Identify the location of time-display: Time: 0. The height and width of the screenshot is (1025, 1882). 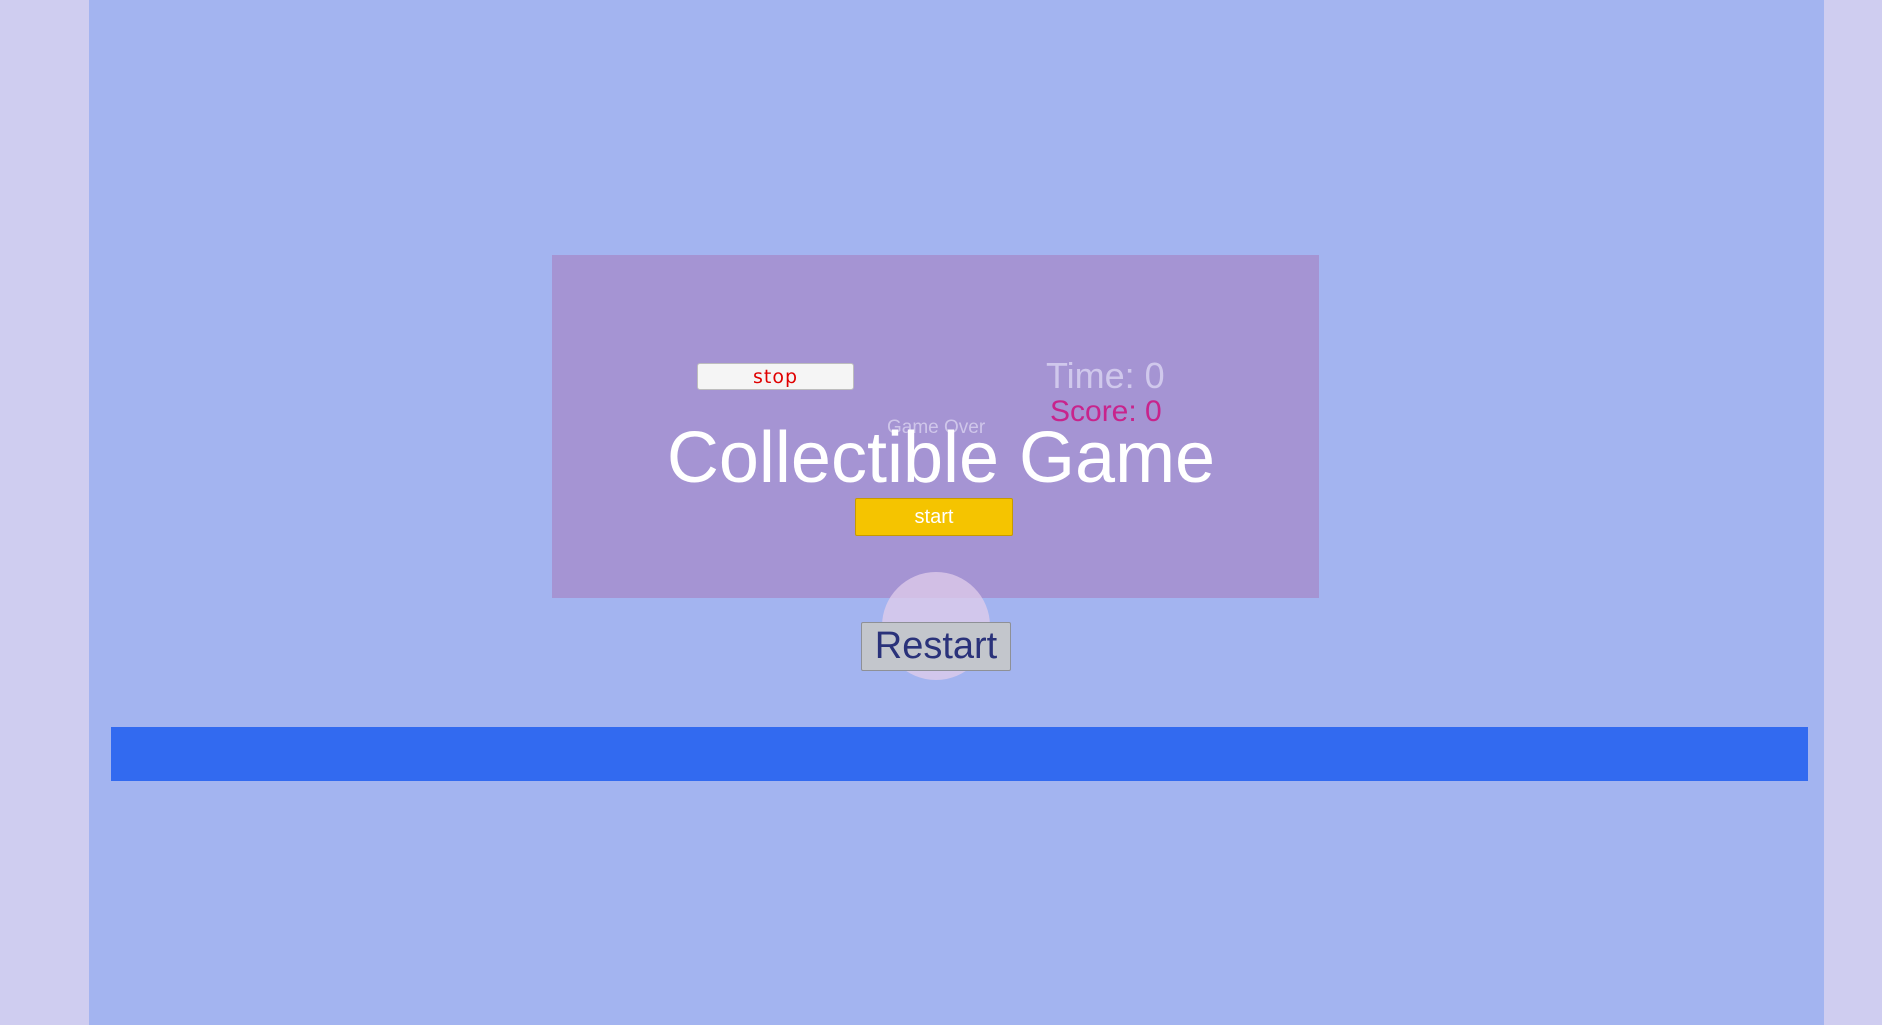
(1105, 375).